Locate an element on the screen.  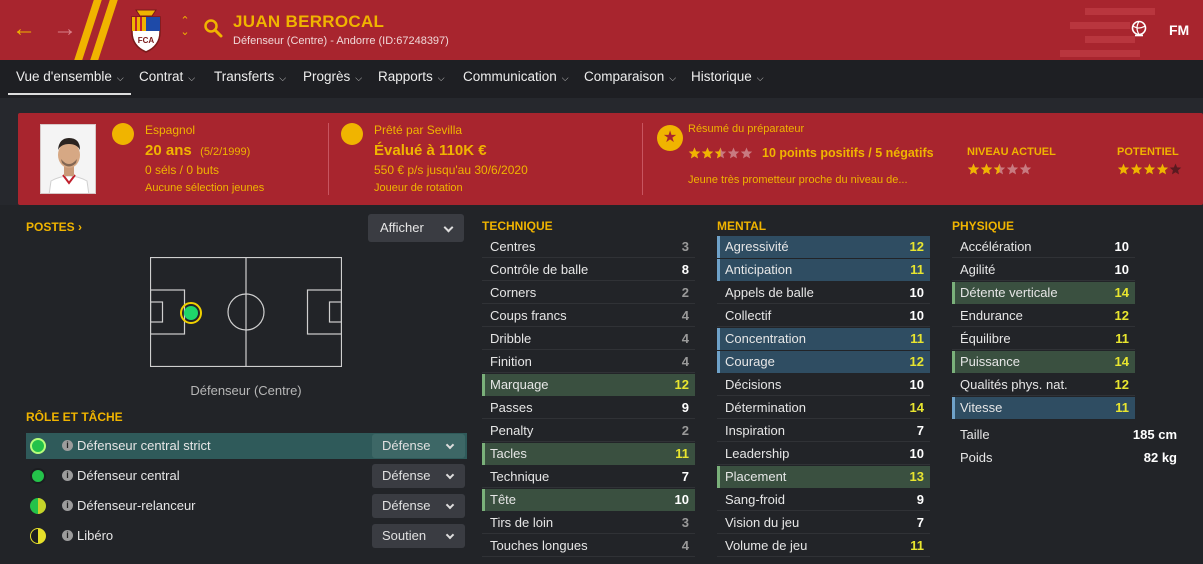
attribute-row: Puissance 14 is located at coordinates (1043, 362).